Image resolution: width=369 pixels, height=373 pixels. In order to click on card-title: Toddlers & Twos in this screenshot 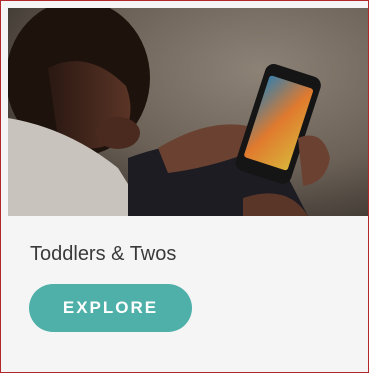, I will do `click(103, 254)`.